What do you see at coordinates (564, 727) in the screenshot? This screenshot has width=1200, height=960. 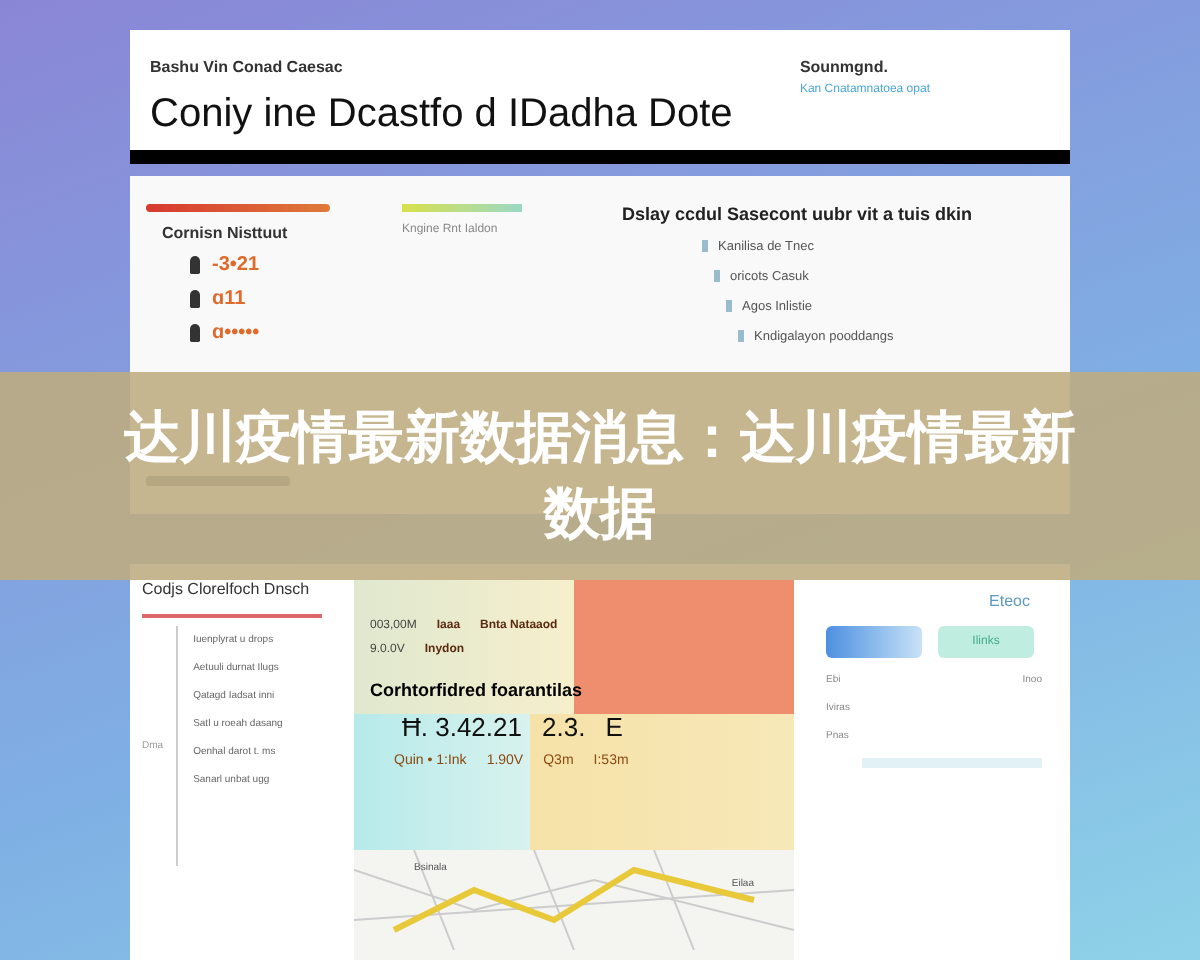 I see `grid-value: 2.3.` at bounding box center [564, 727].